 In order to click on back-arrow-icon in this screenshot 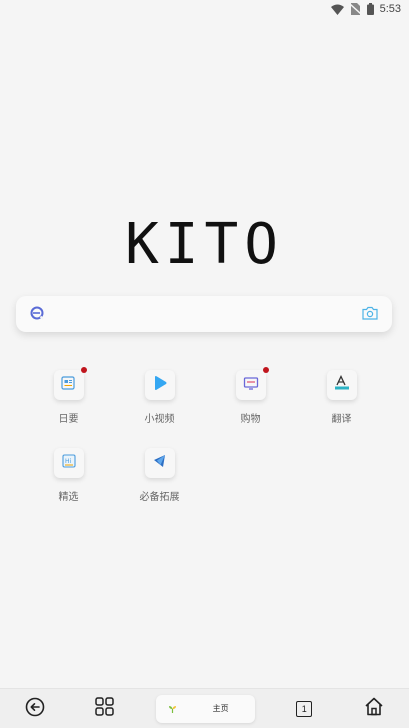, I will do `click(35, 709)`.